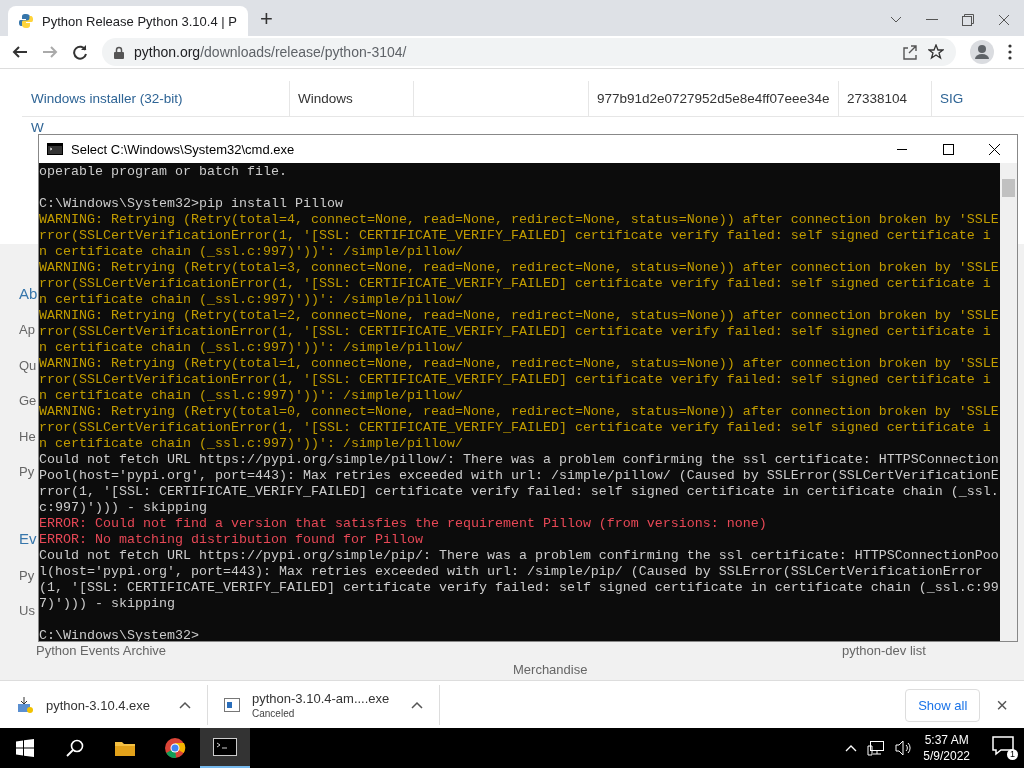 Image resolution: width=1024 pixels, height=768 pixels. Describe the element at coordinates (80, 52) in the screenshot. I see `reload-icon` at that location.